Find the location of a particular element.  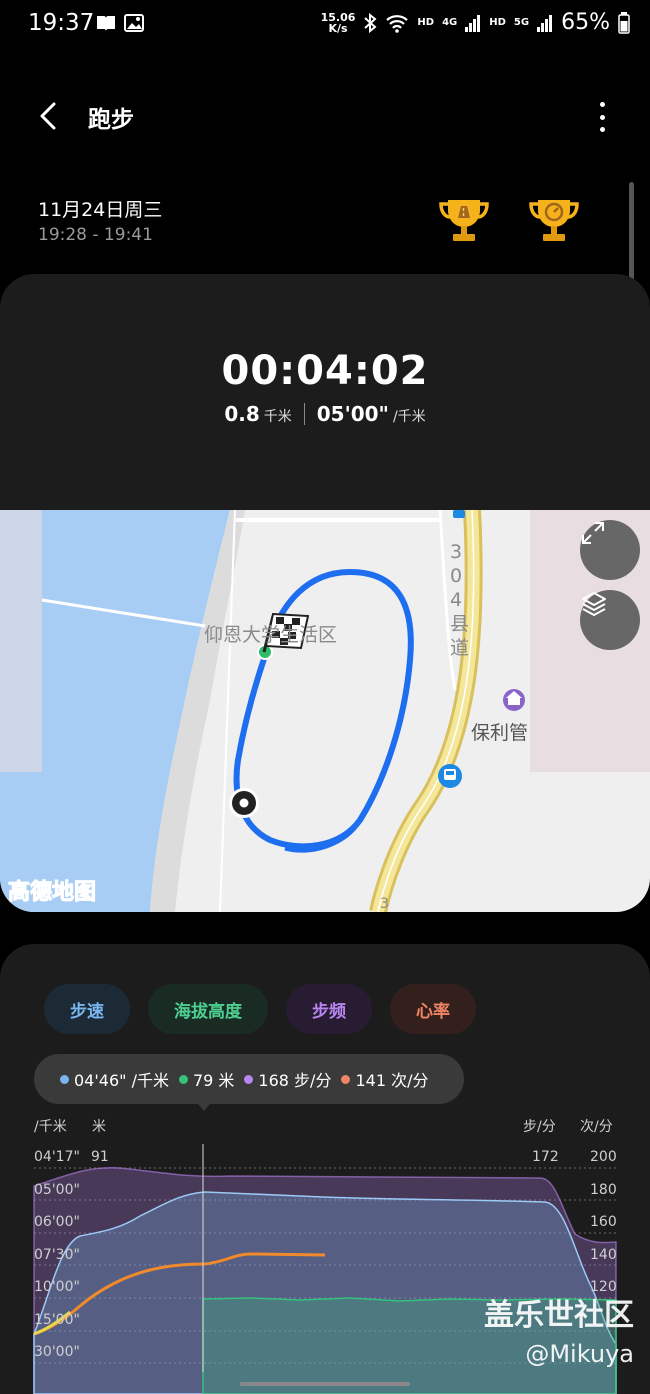

more-options-icon is located at coordinates (602, 117).